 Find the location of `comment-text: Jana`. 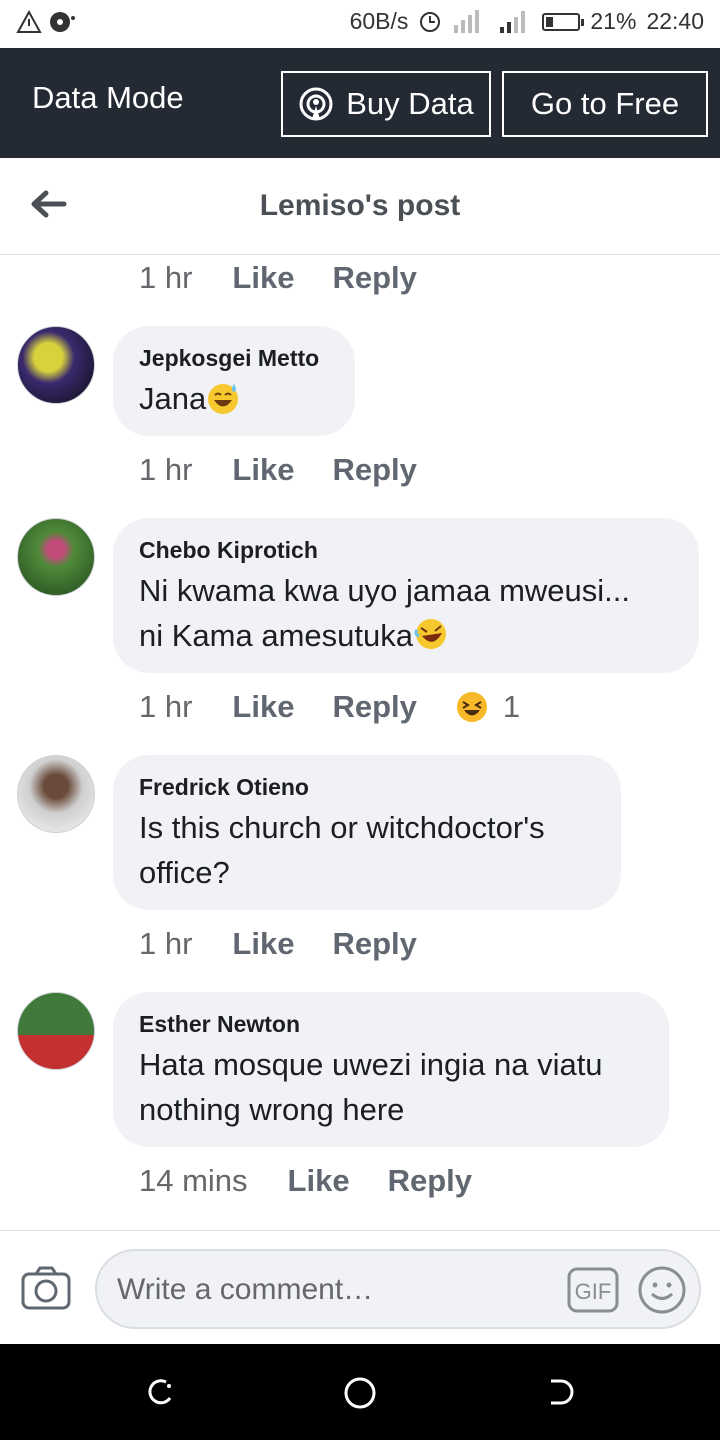

comment-text: Jana is located at coordinates (234, 398).